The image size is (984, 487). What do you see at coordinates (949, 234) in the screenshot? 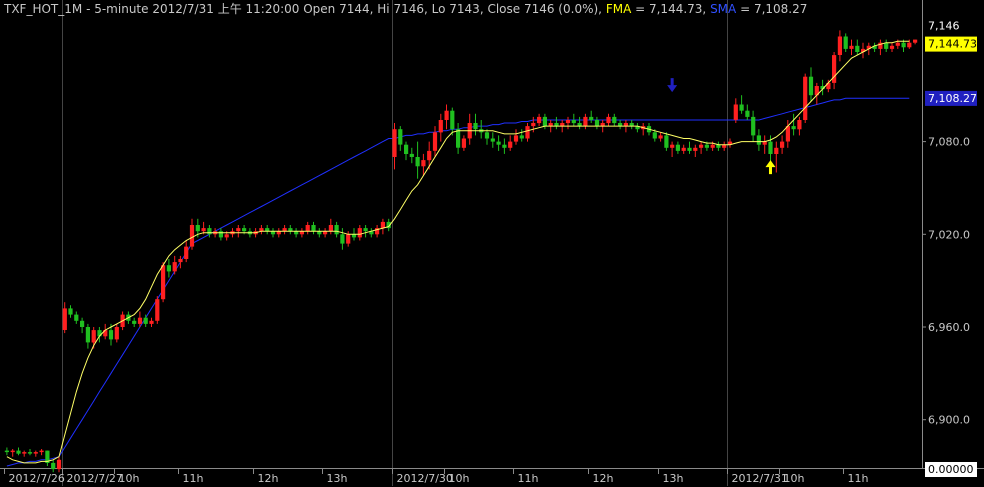
I see `y-tick-label: 7,020.0` at bounding box center [949, 234].